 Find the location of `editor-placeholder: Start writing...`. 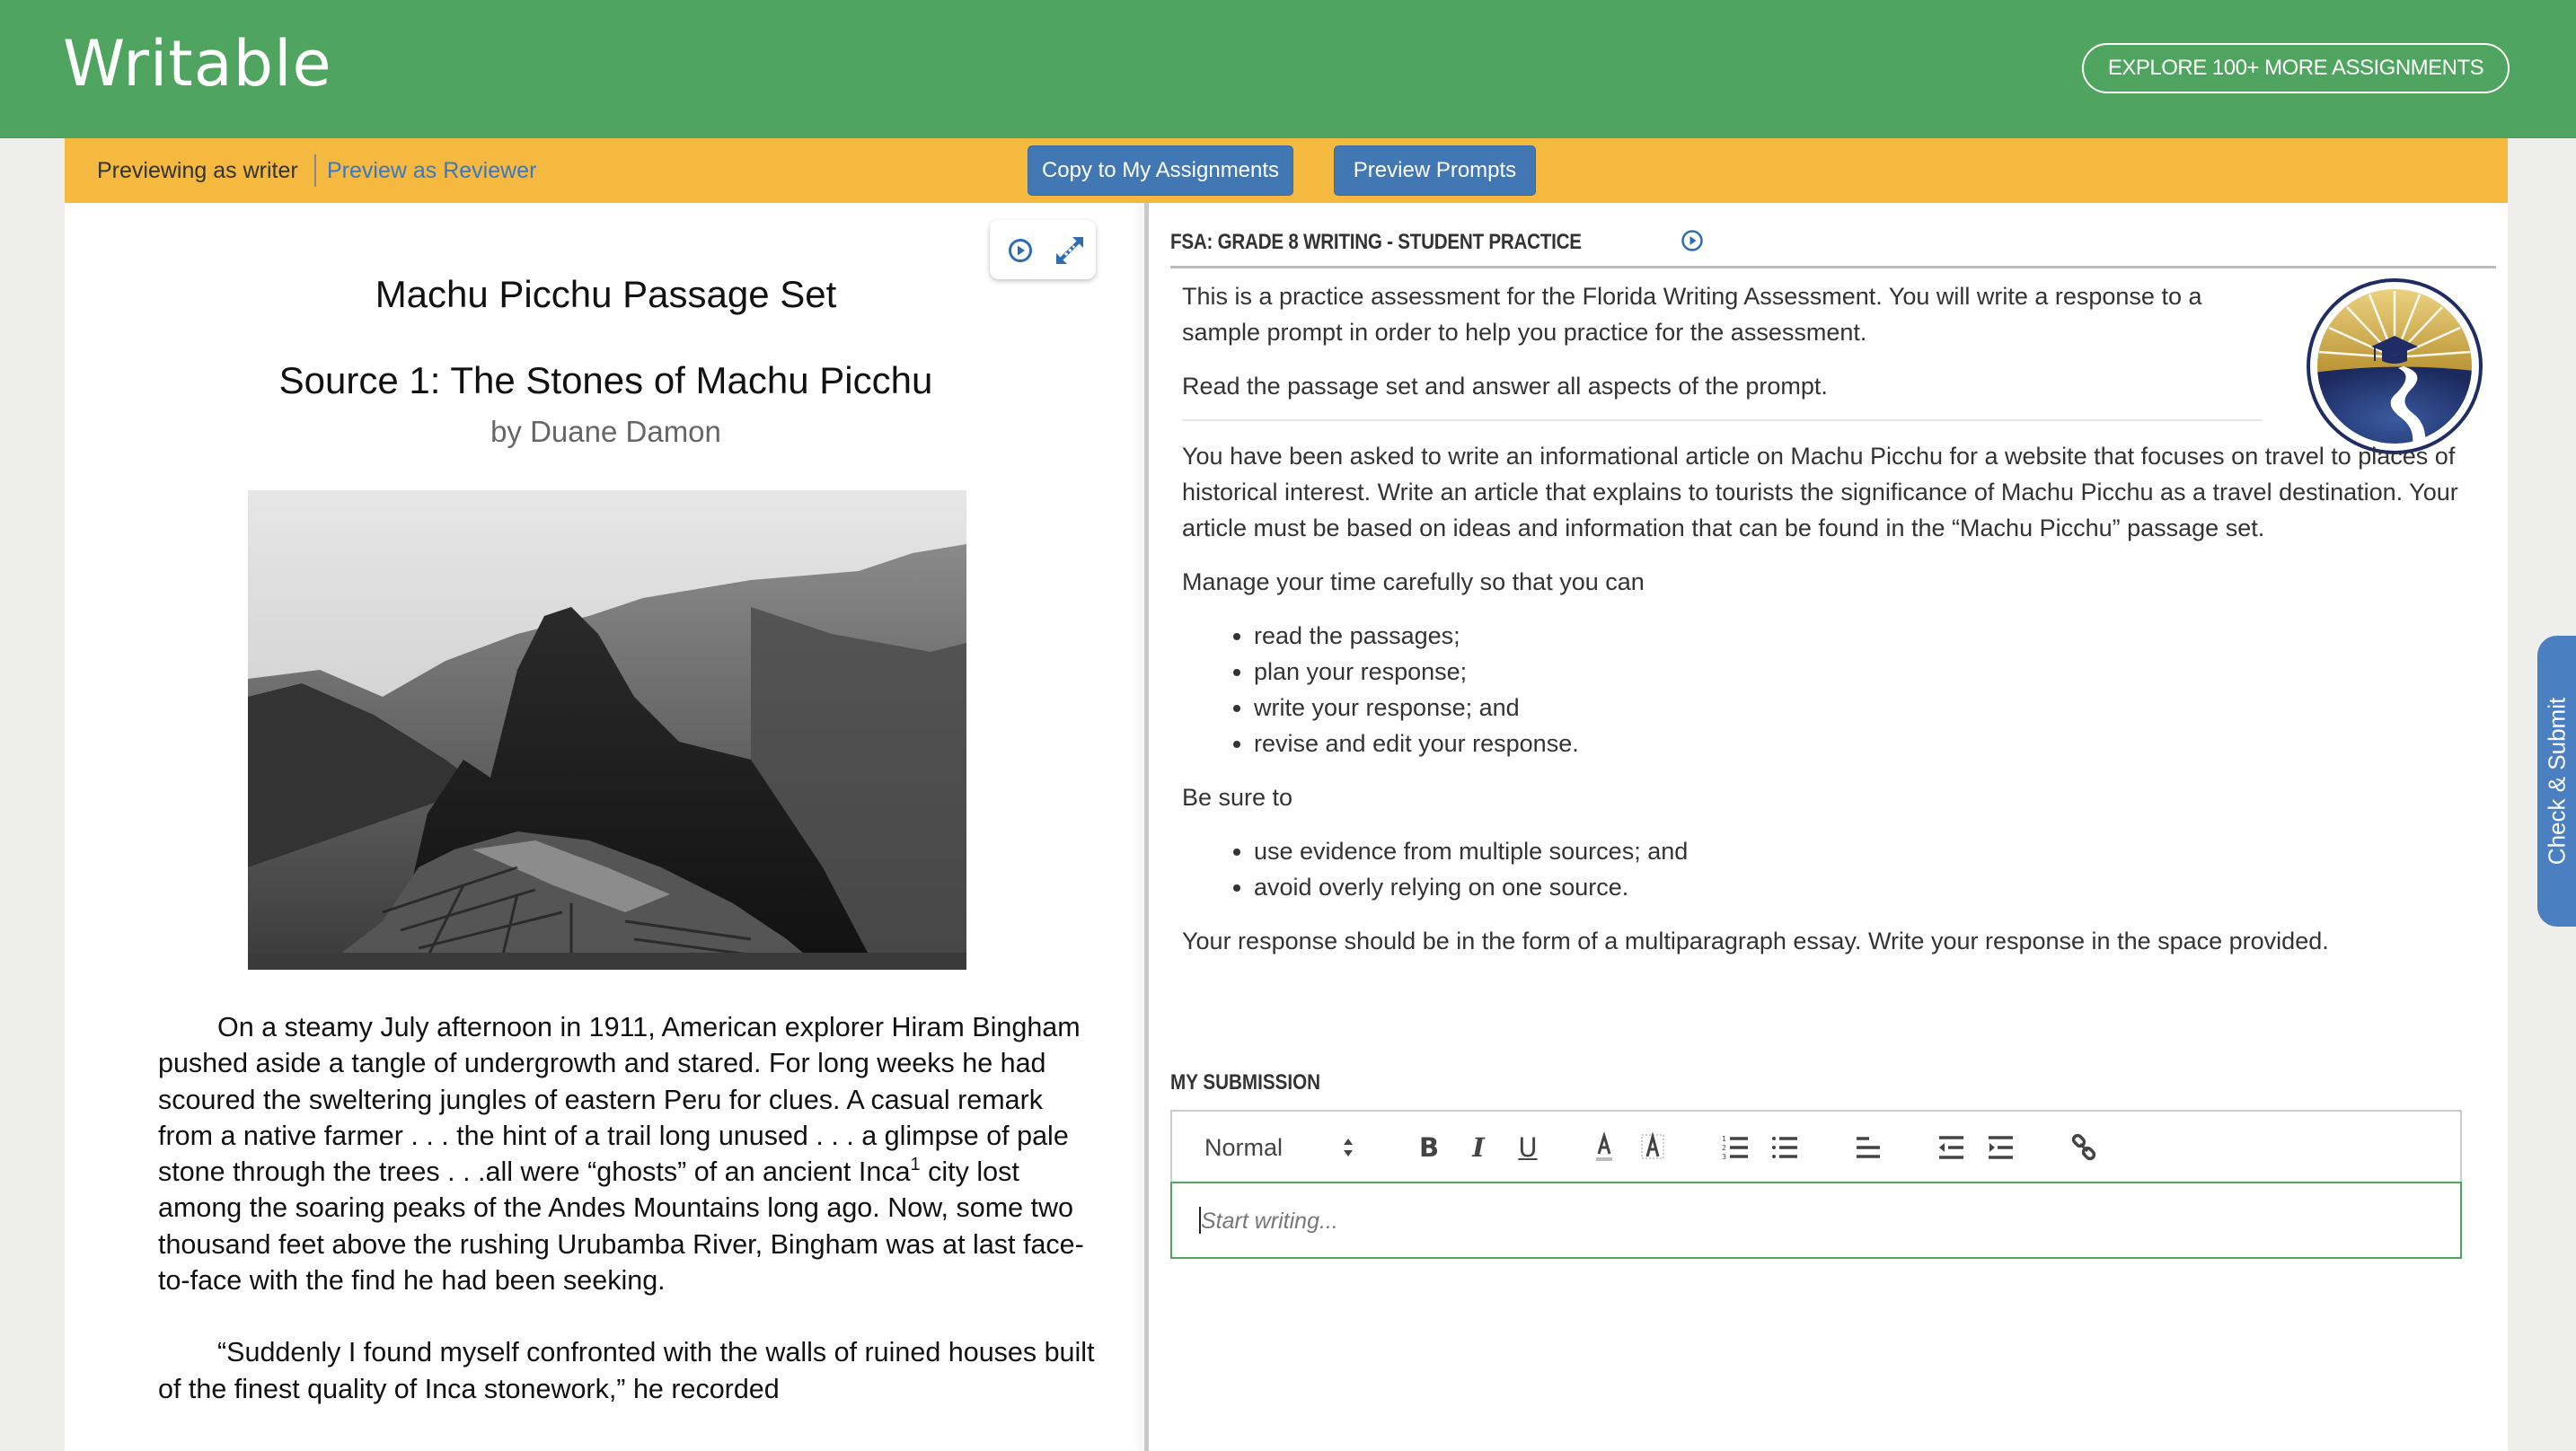

editor-placeholder: Start writing... is located at coordinates (1269, 1221).